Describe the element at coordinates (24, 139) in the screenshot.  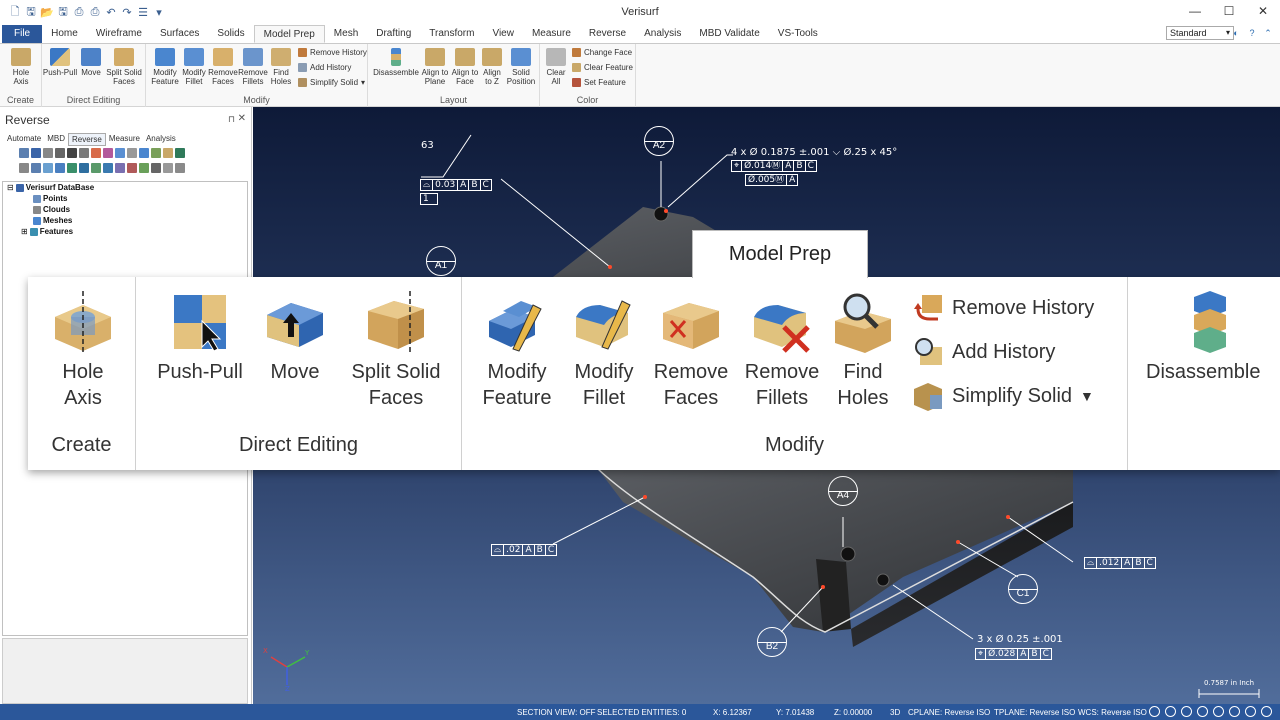
I see `panel-tab-automate: Automate` at that location.